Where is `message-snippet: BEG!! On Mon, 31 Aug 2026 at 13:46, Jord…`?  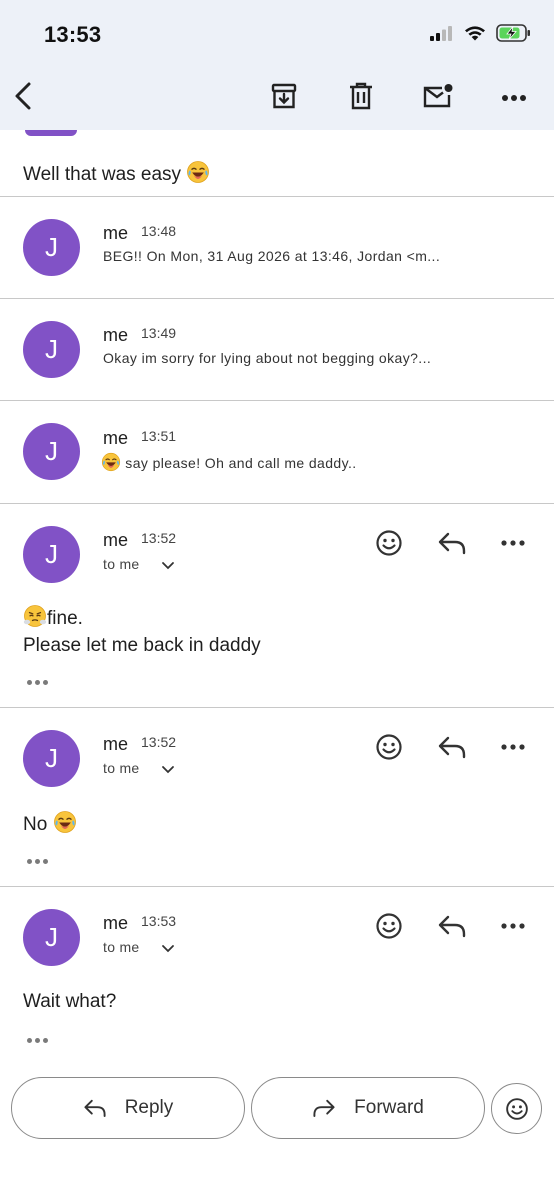 message-snippet: BEG!! On Mon, 31 Aug 2026 at 13:46, Jord… is located at coordinates (272, 256).